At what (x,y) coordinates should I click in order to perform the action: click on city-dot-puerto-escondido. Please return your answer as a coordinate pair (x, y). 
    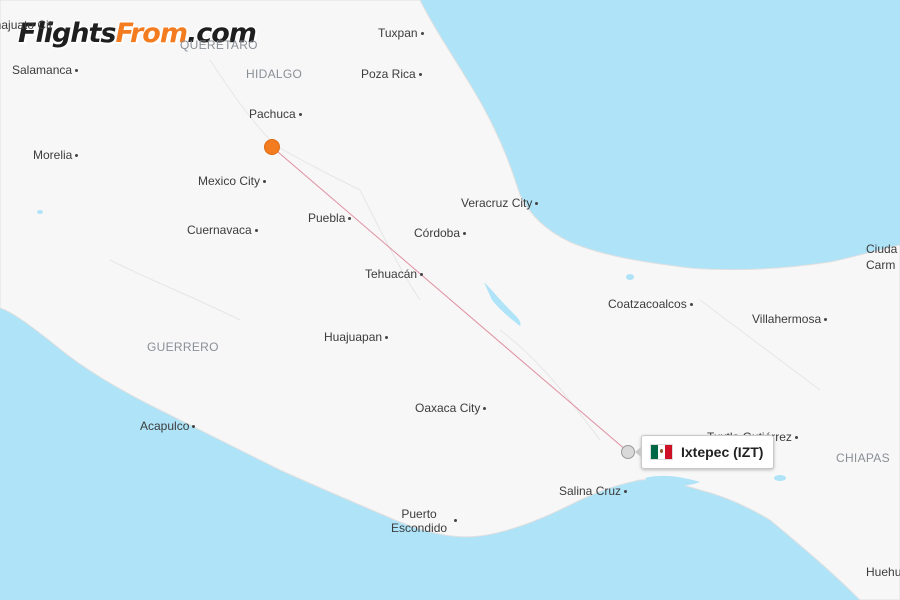
    Looking at the image, I should click on (455, 520).